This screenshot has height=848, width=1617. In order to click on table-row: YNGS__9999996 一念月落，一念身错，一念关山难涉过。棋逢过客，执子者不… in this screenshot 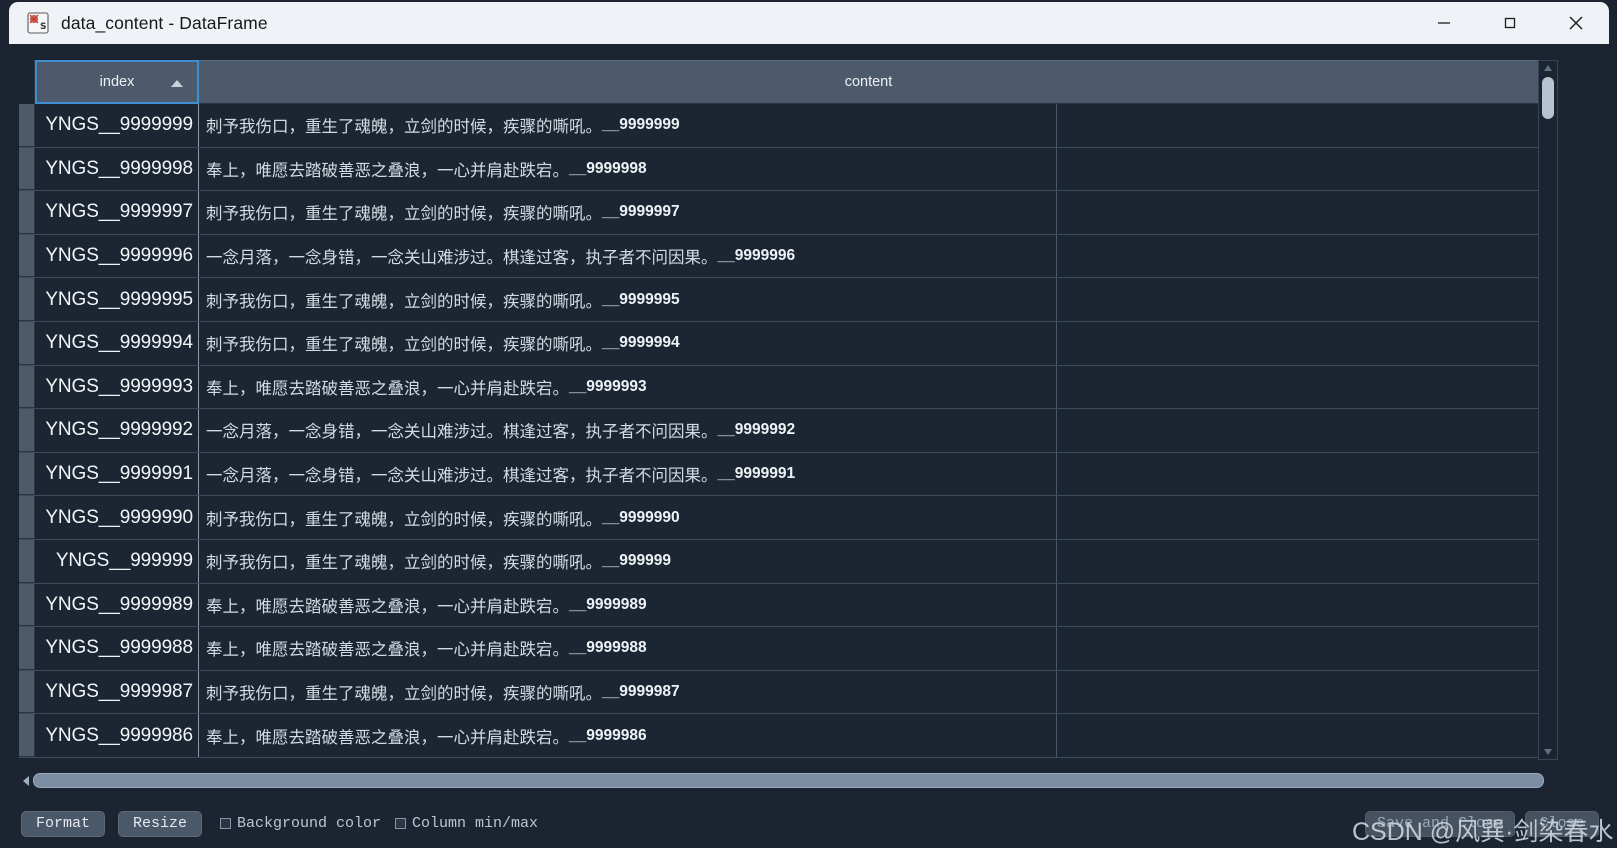, I will do `click(778, 256)`.